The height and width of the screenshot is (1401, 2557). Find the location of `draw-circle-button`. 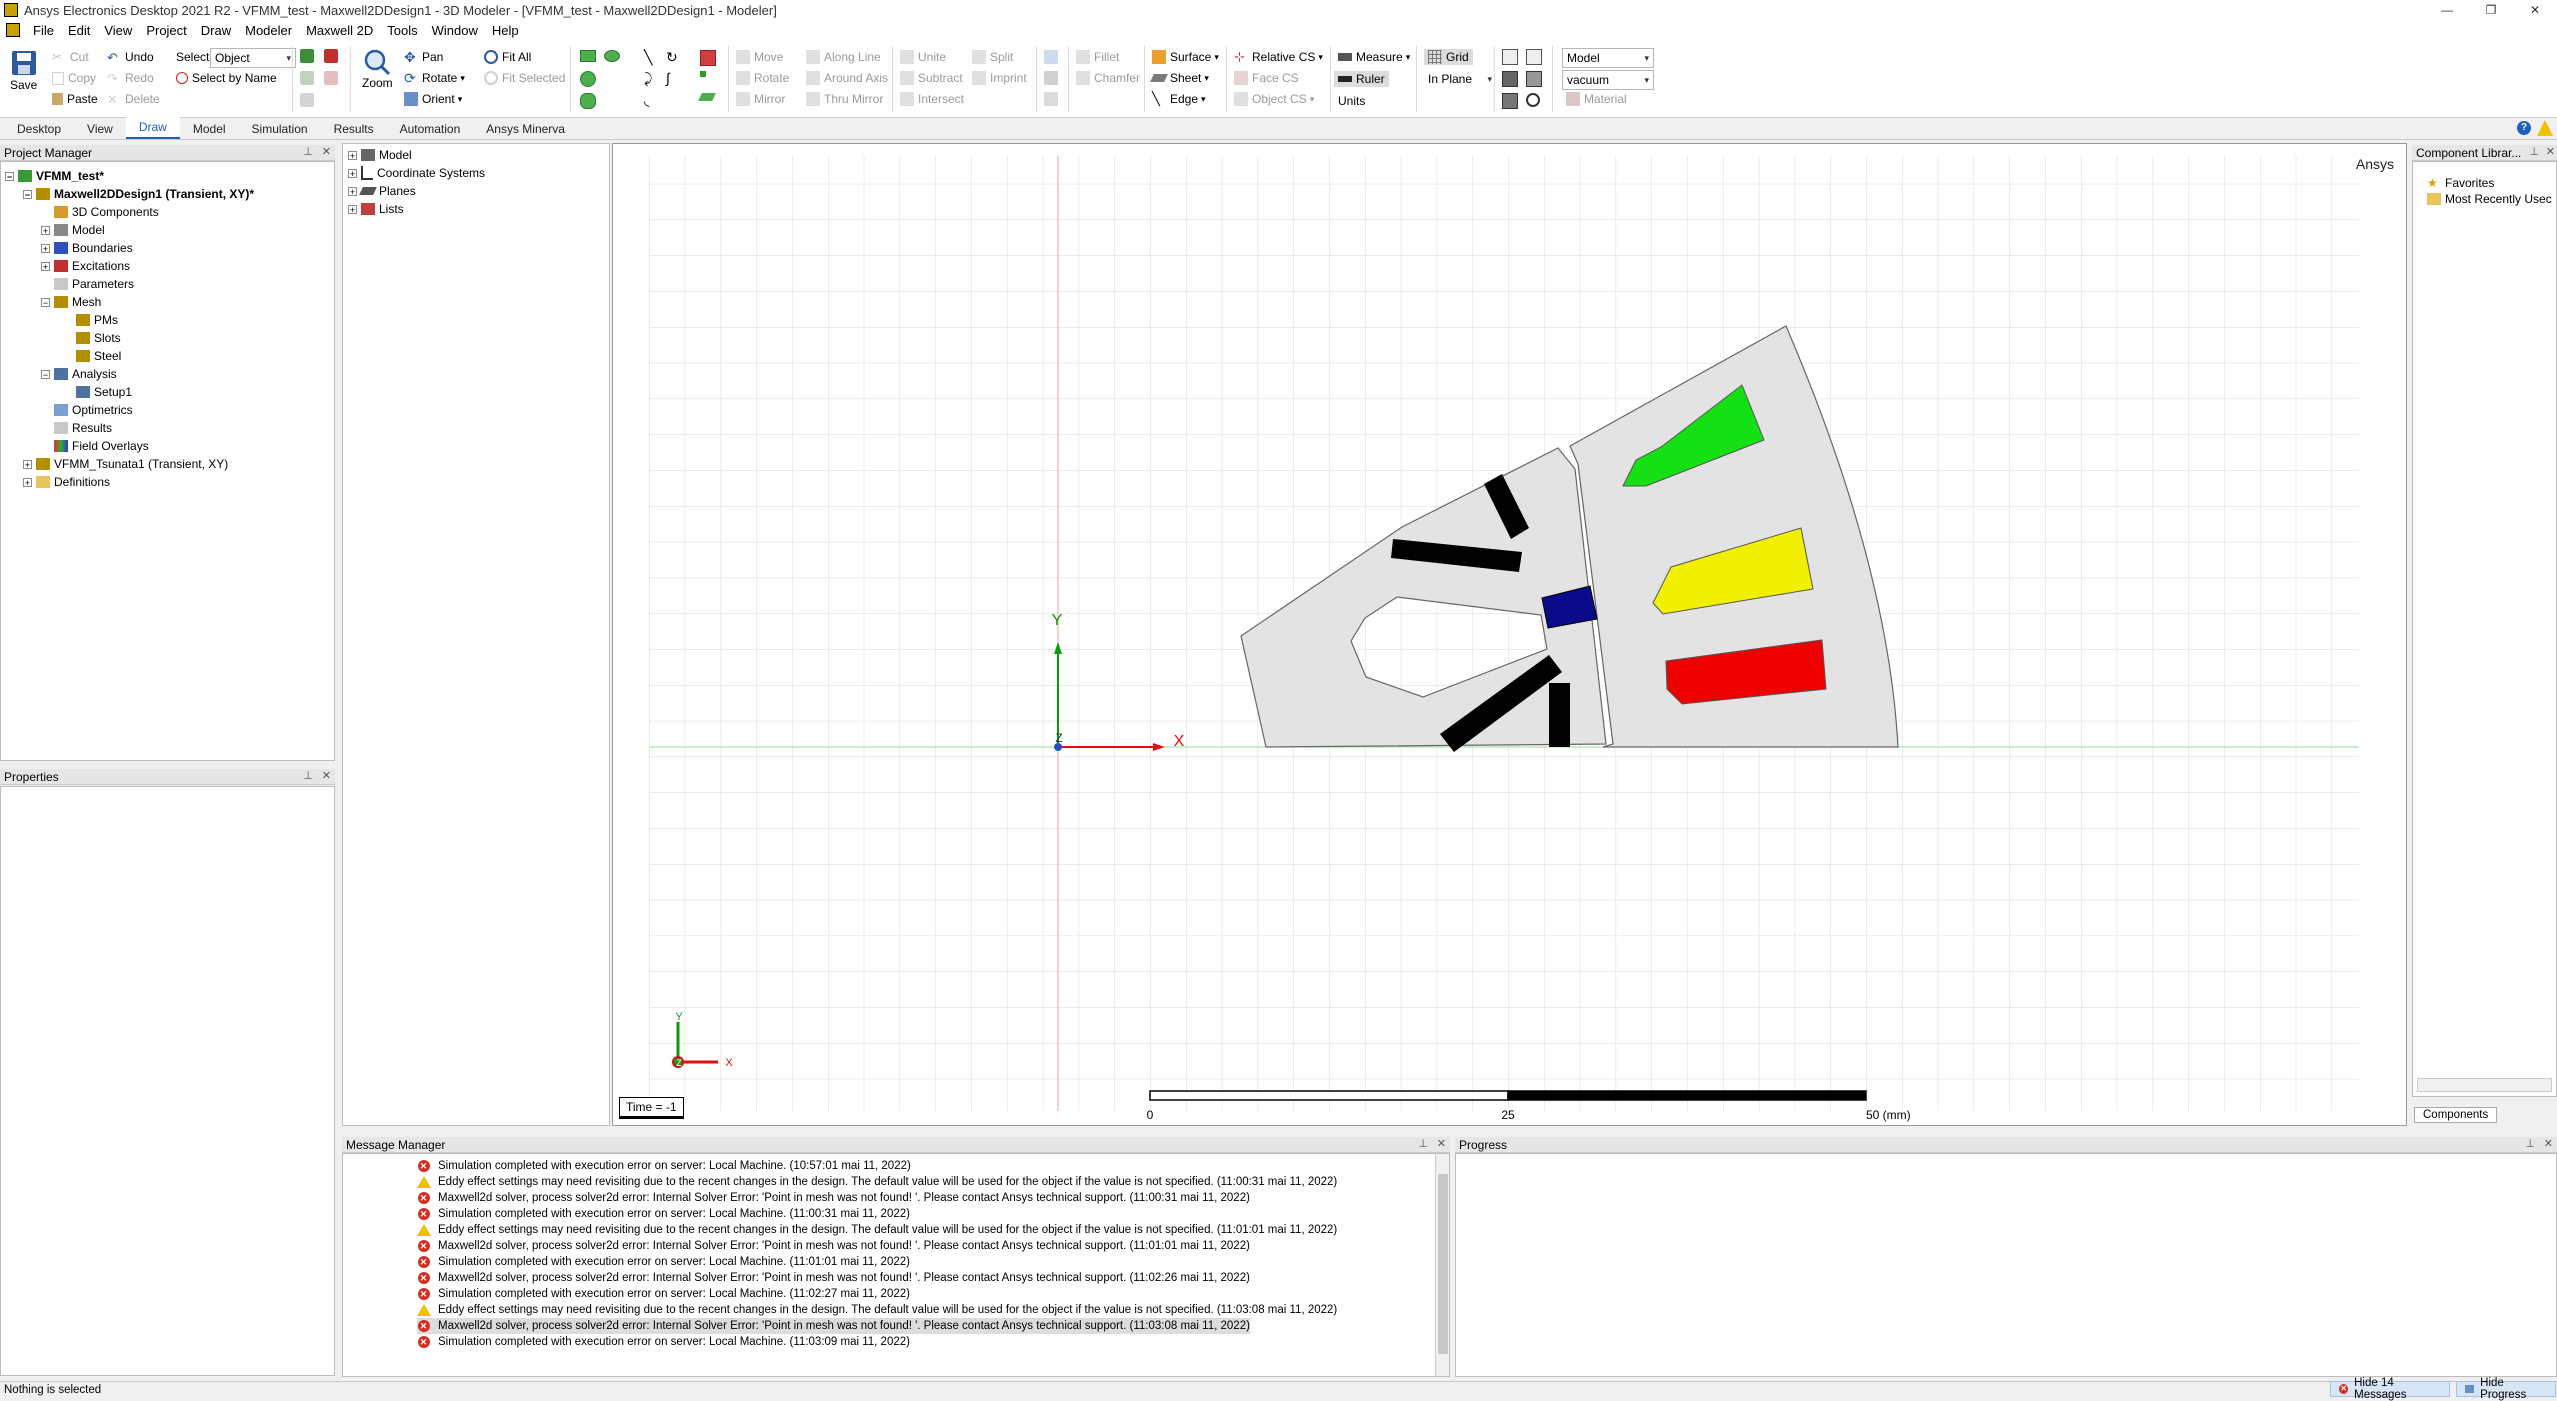

draw-circle-button is located at coordinates (590, 79).